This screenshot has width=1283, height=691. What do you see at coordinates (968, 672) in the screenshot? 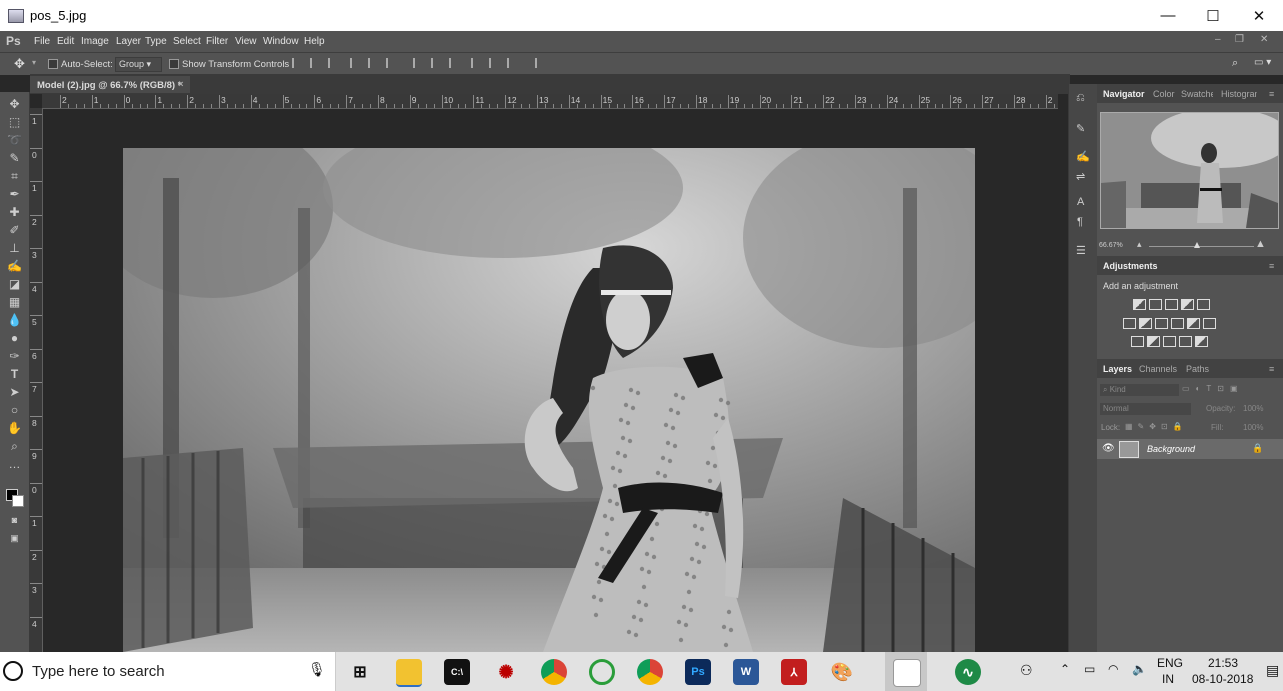
I see `activity-monitor-icon: ∿` at bounding box center [968, 672].